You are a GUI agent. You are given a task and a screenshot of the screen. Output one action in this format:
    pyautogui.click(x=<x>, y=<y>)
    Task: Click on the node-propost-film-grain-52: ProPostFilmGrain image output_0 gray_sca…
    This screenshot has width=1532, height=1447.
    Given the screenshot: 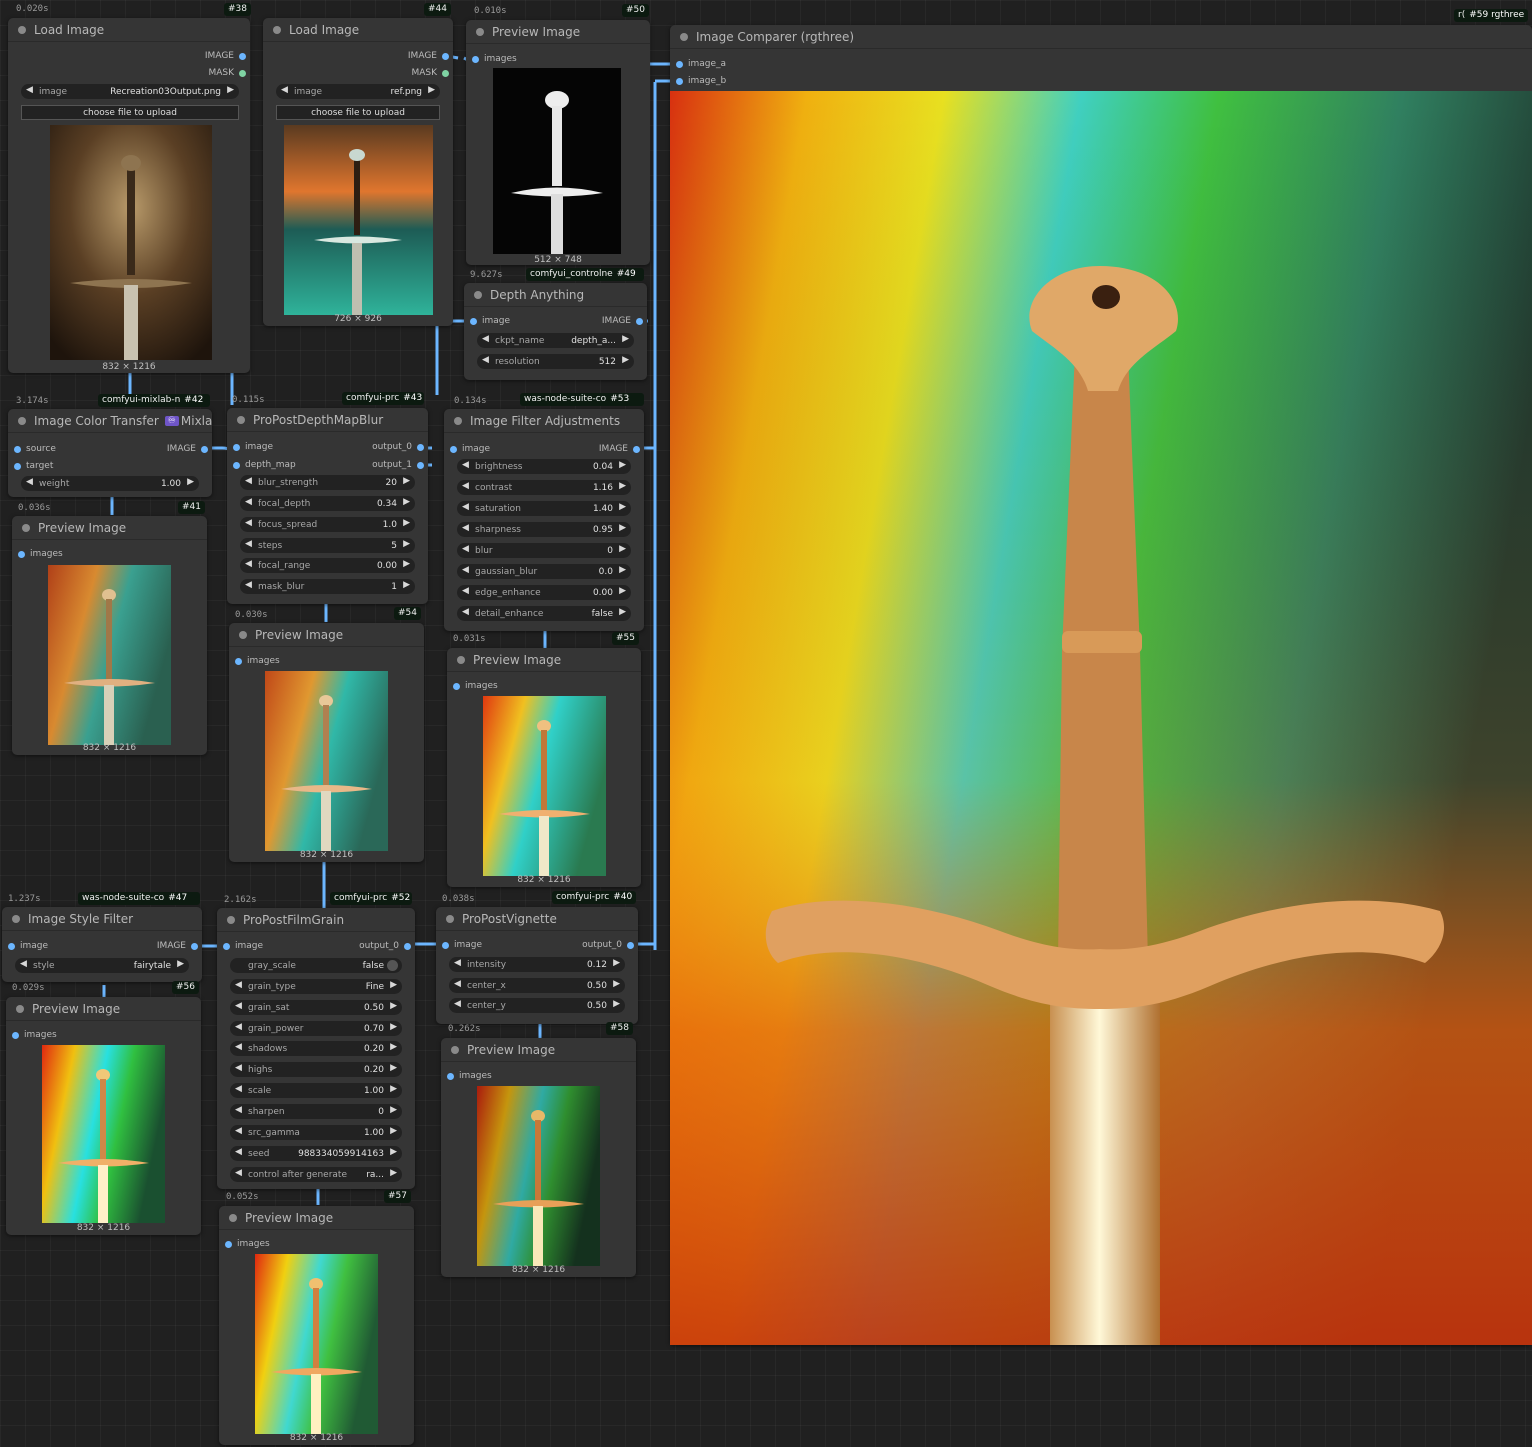 What is the action you would take?
    pyautogui.click(x=316, y=1048)
    